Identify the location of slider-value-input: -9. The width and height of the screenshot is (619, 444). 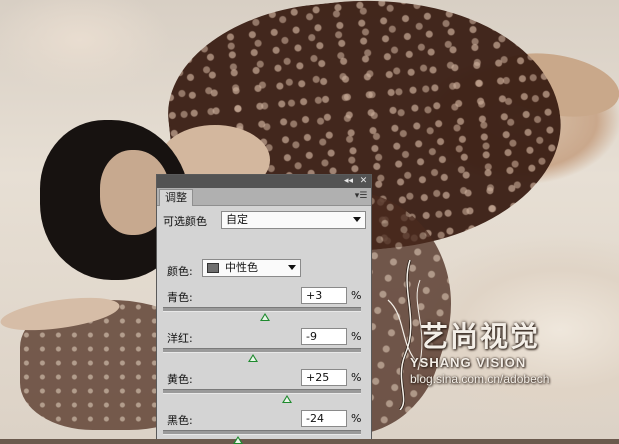
(324, 336).